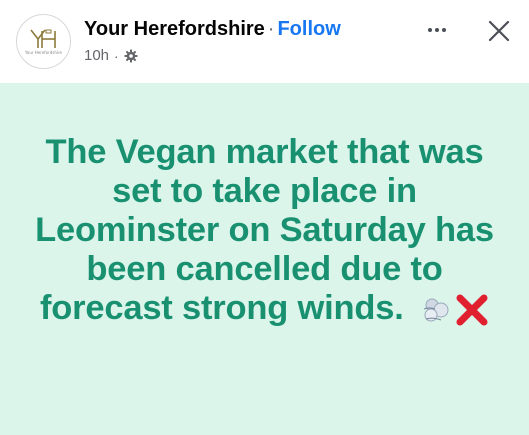  Describe the element at coordinates (96, 56) in the screenshot. I see `post-timestamp: 10h` at that location.